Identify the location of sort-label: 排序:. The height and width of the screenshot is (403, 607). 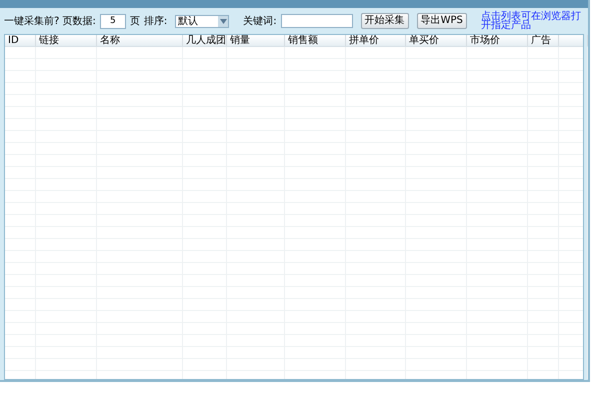
(156, 21).